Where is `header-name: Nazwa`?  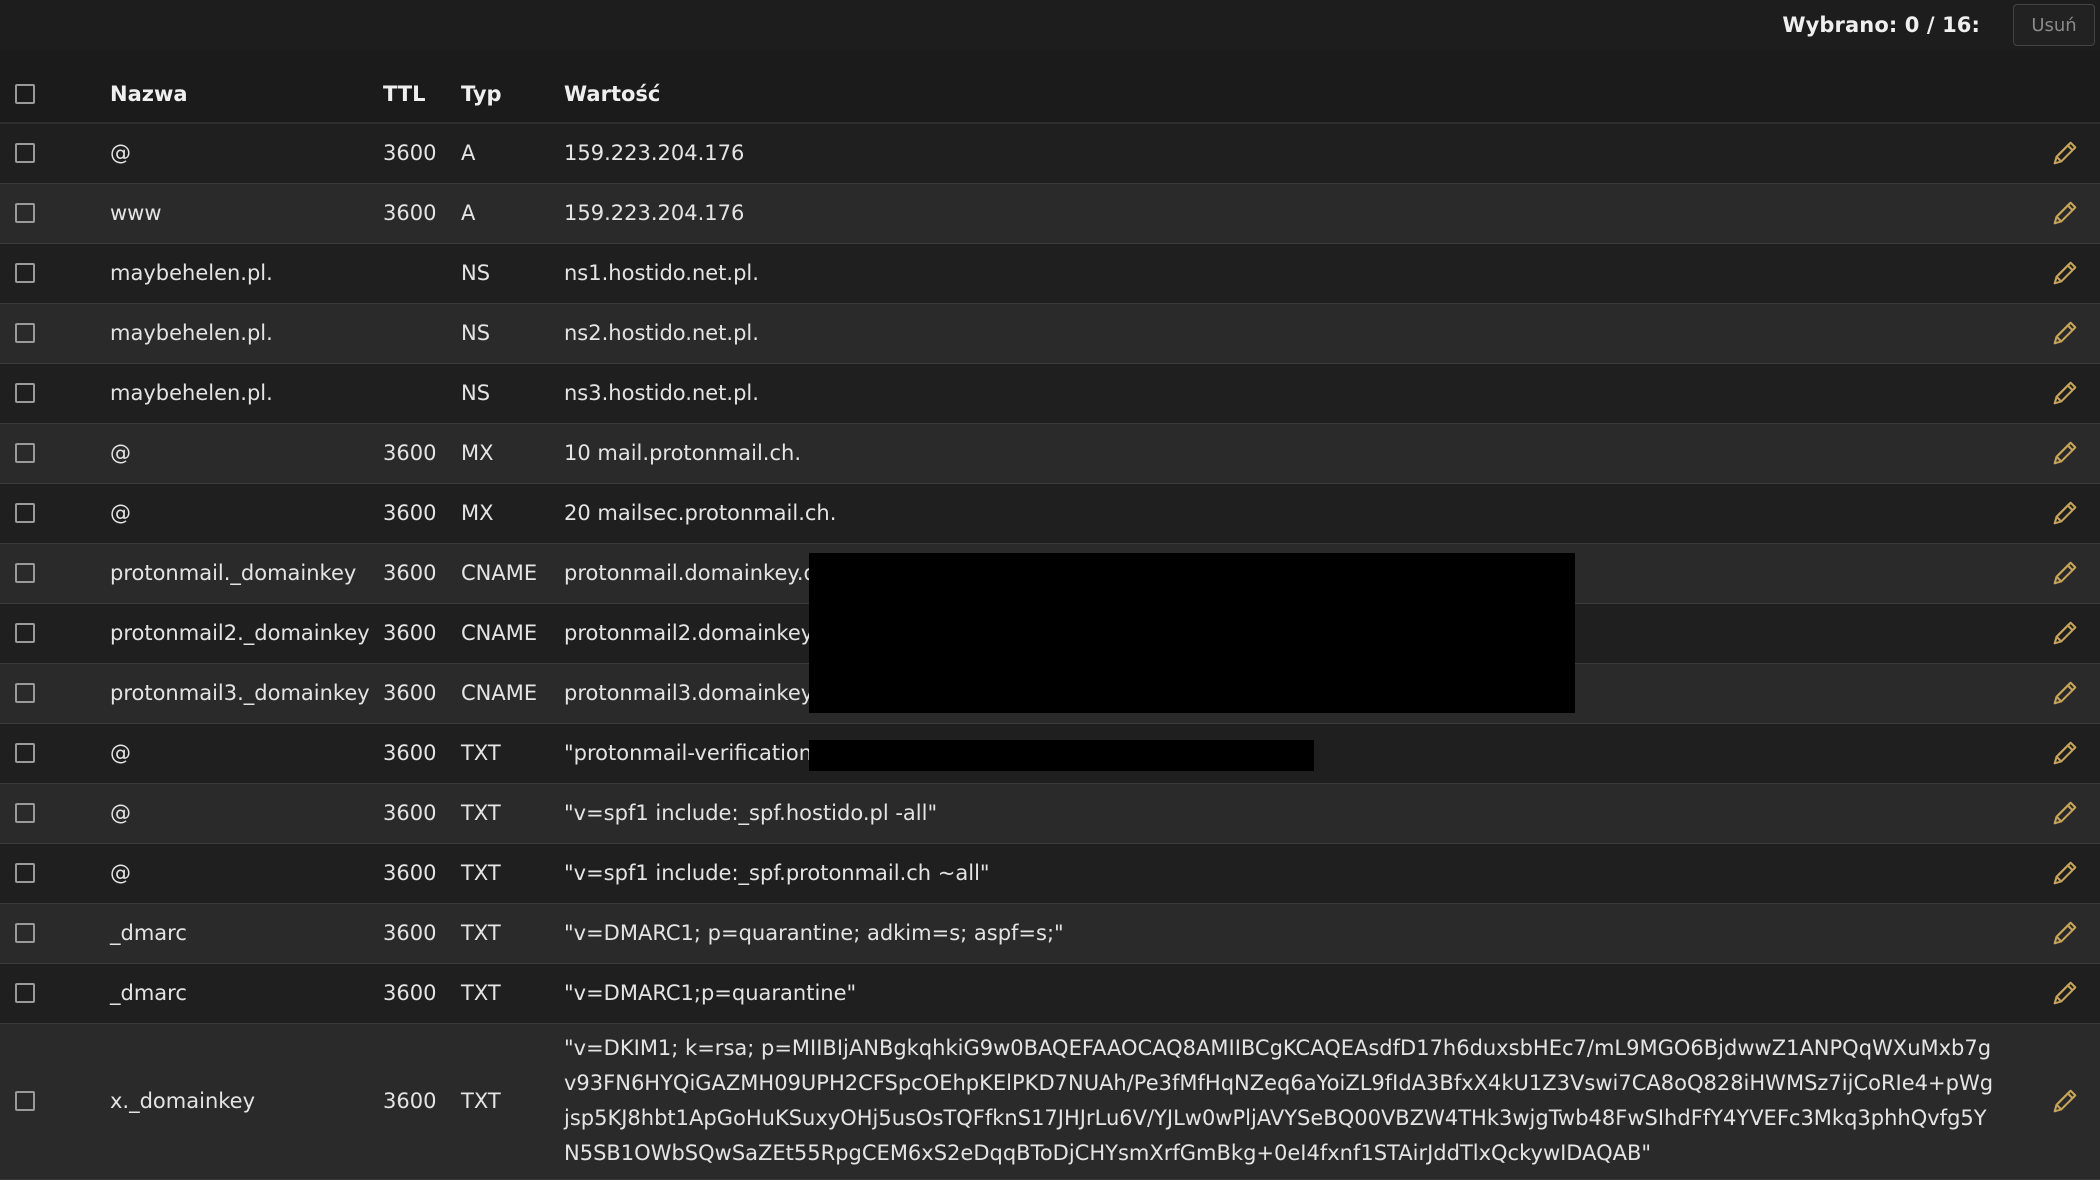
header-name: Nazwa is located at coordinates (246, 94).